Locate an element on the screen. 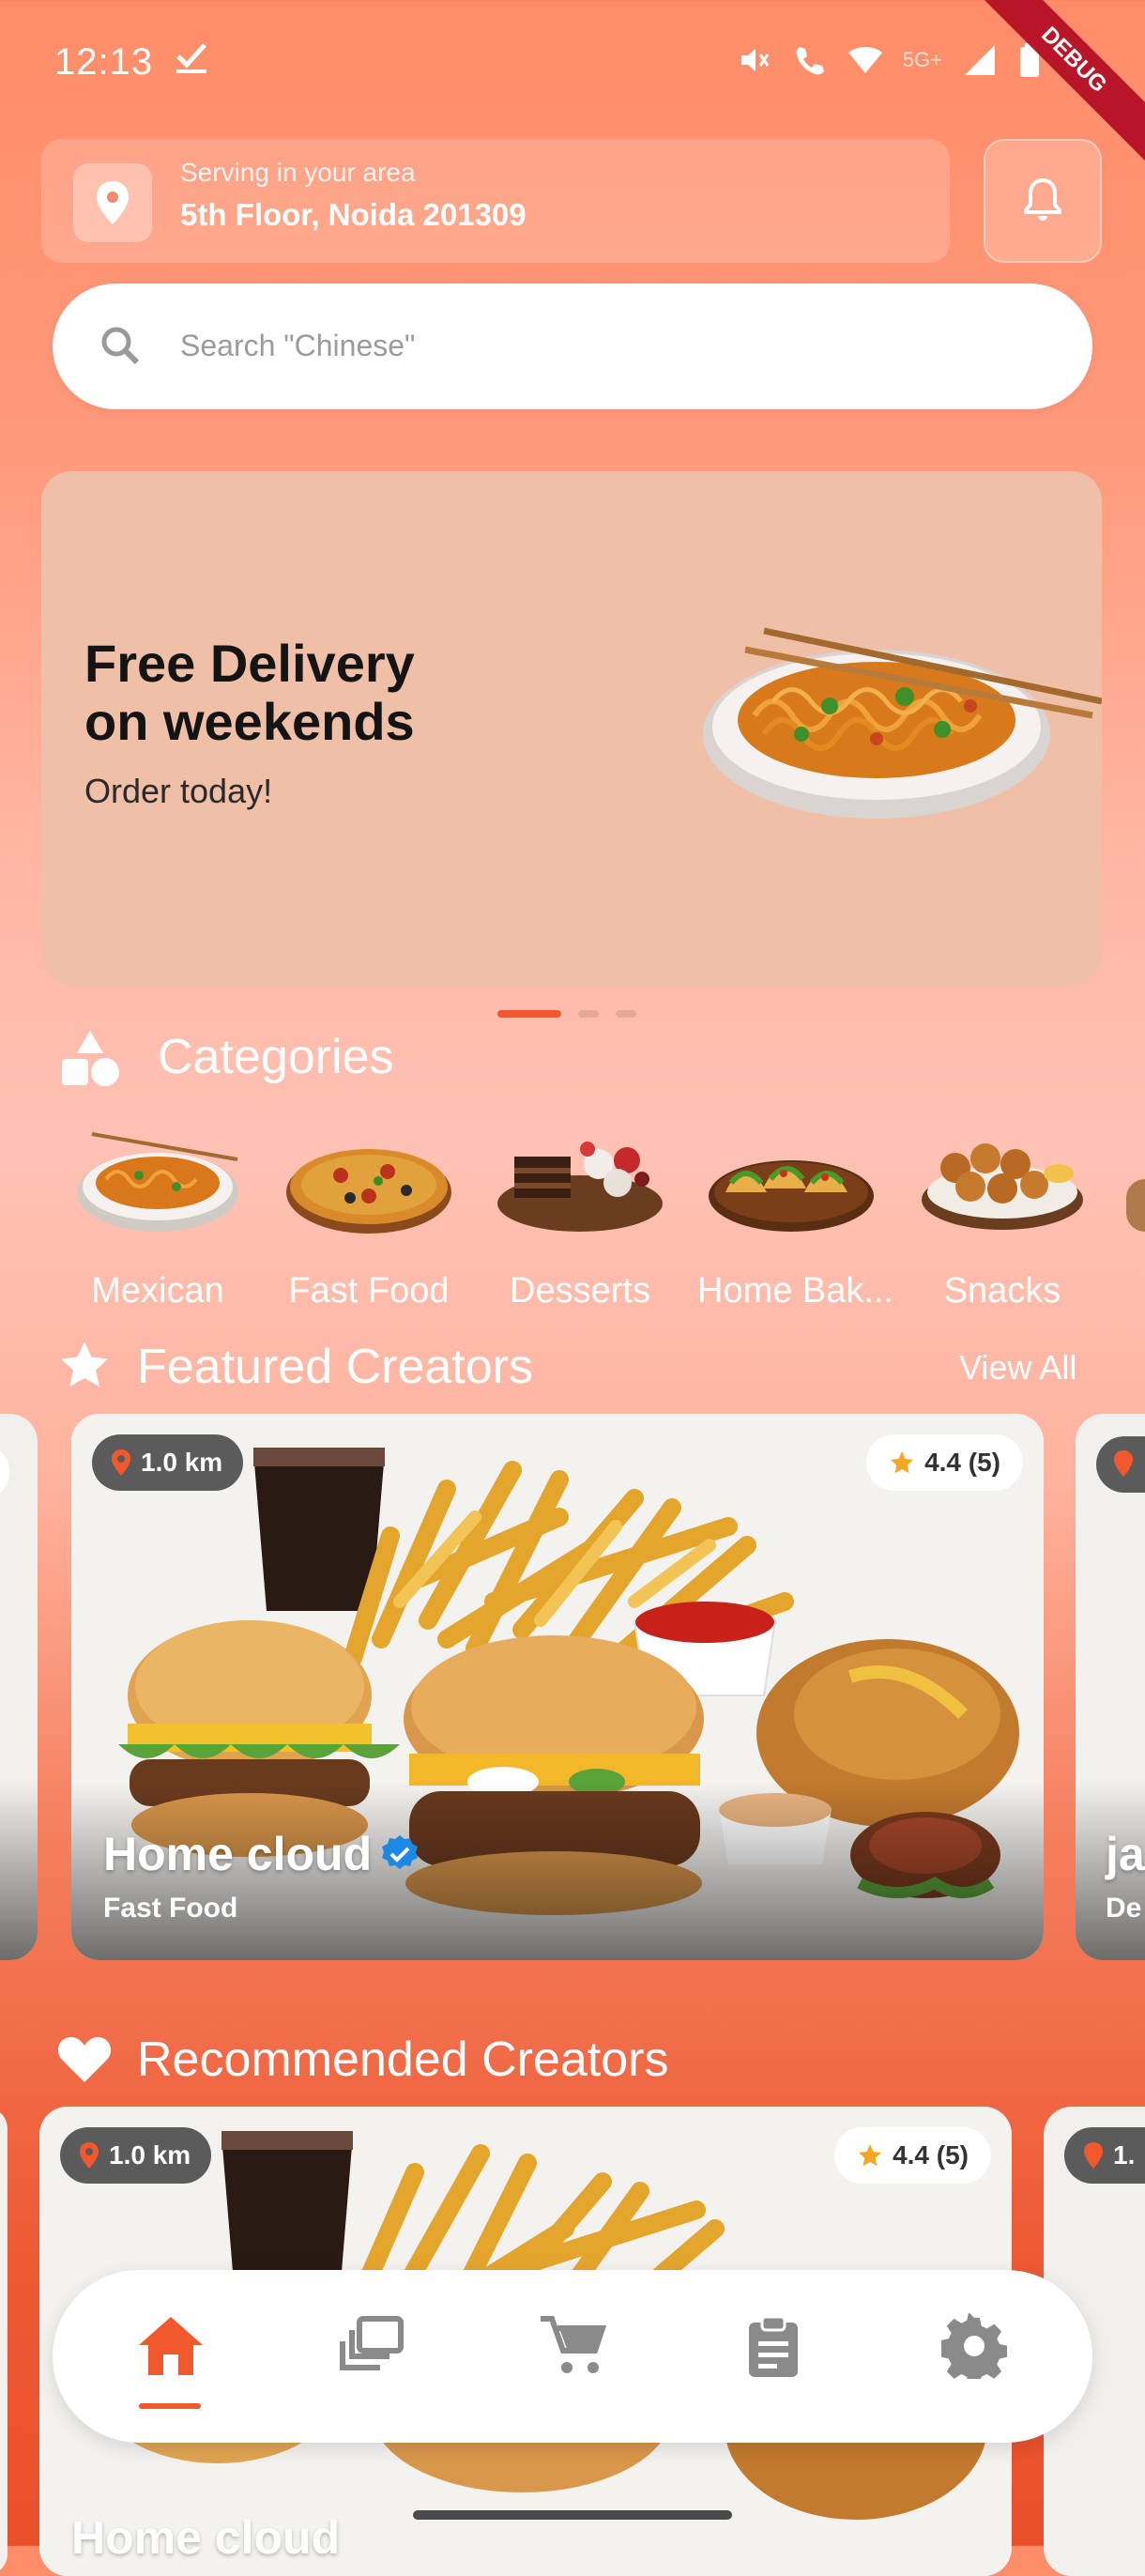 The image size is (1145, 2576). verified-badge-icon is located at coordinates (400, 1852).